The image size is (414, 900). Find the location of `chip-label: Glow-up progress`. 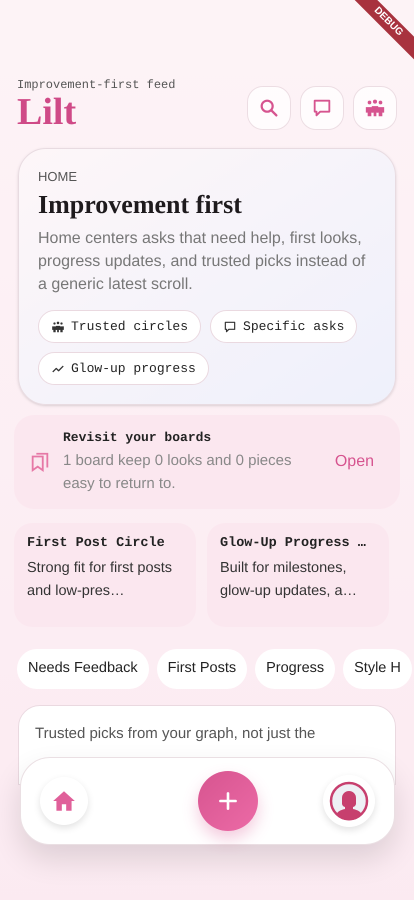

chip-label: Glow-up progress is located at coordinates (133, 369).